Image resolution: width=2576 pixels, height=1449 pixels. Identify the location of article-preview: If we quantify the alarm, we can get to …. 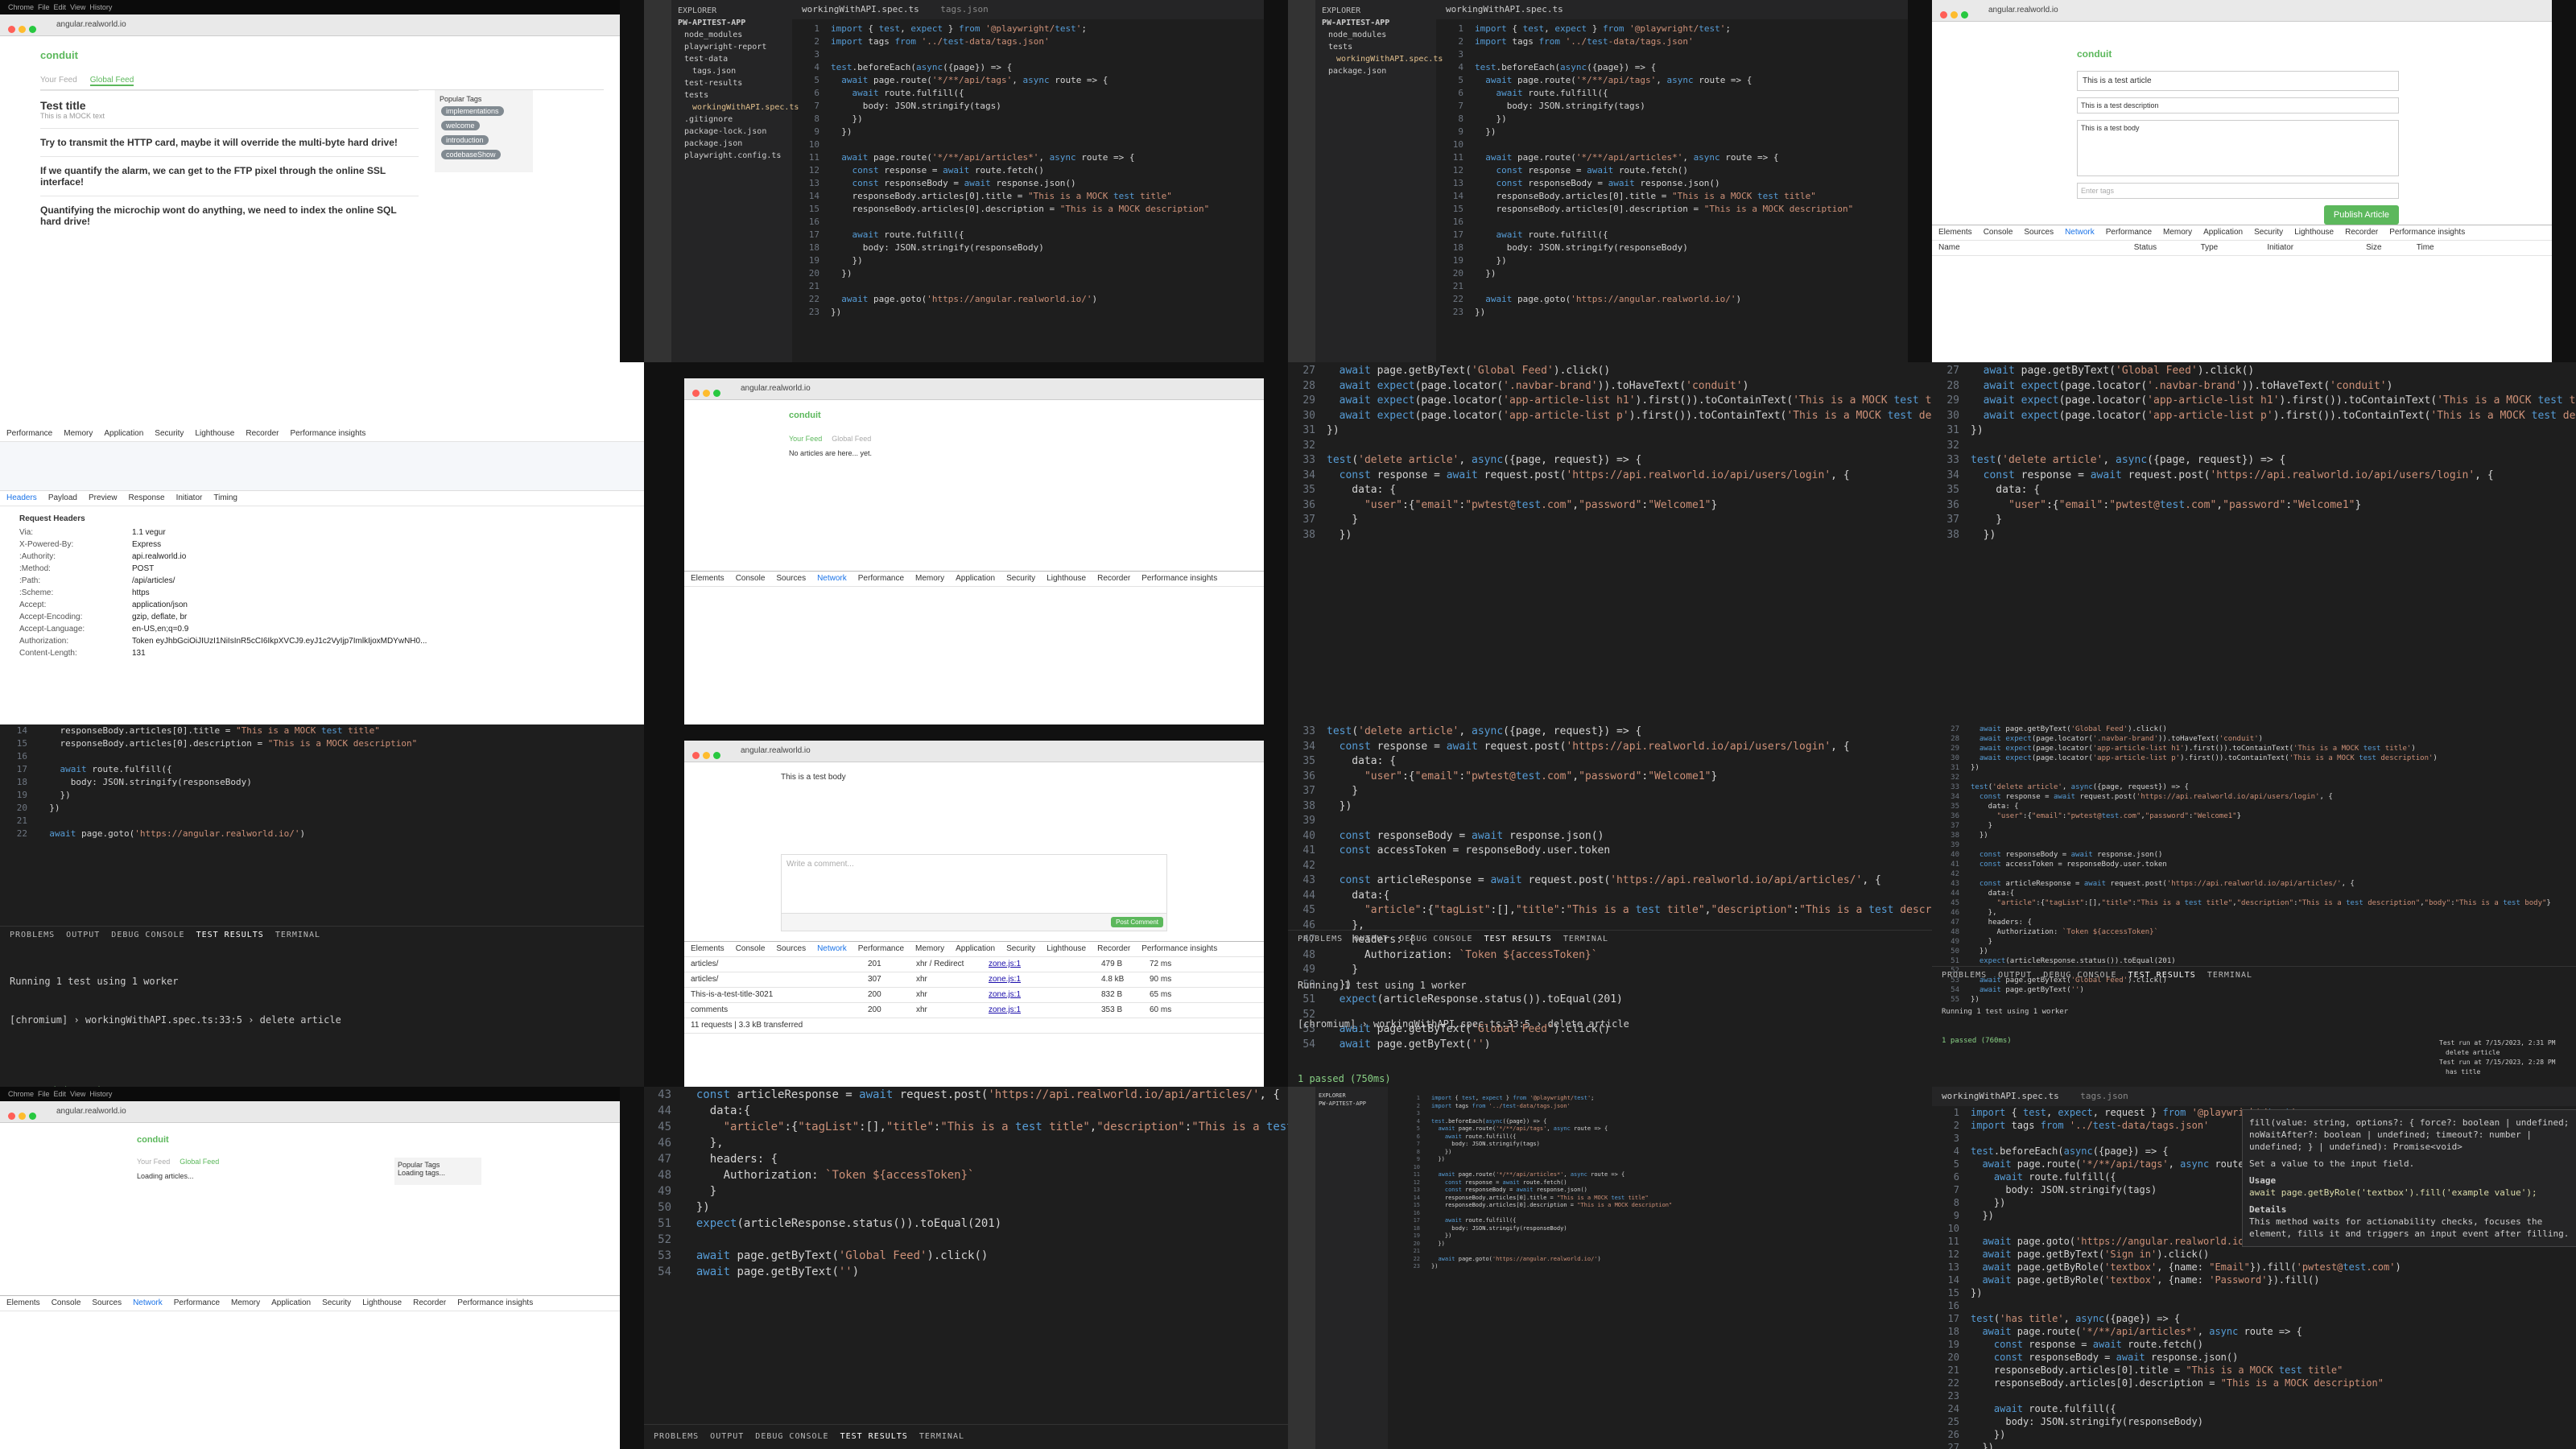
(229, 176).